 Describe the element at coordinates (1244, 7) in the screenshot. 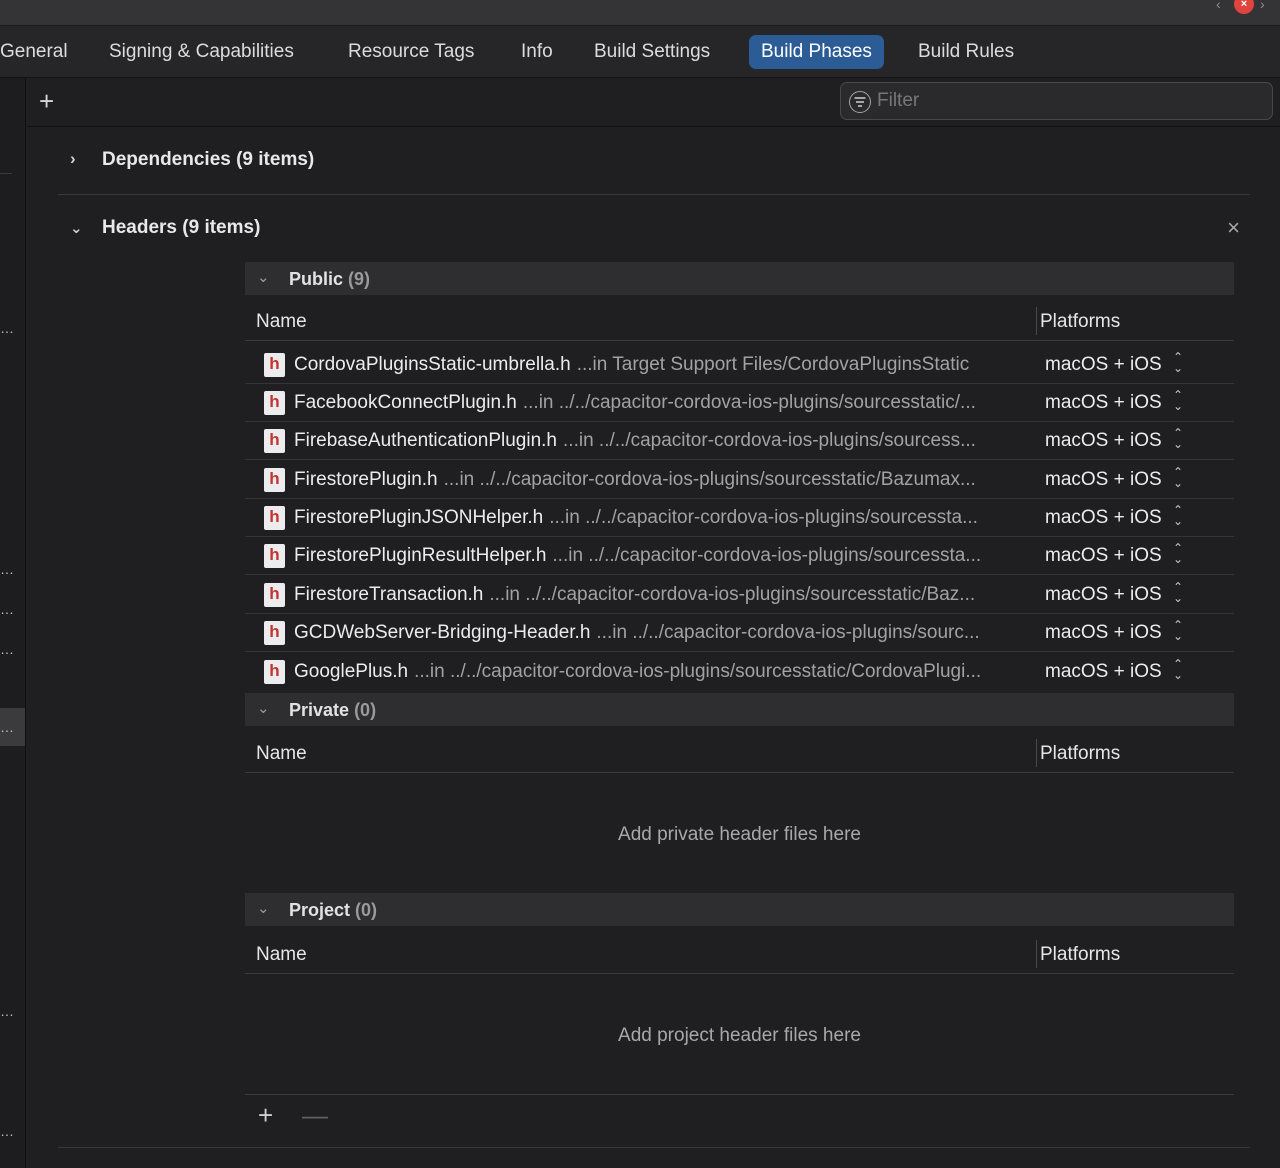

I see `close-window-icon: ×` at that location.